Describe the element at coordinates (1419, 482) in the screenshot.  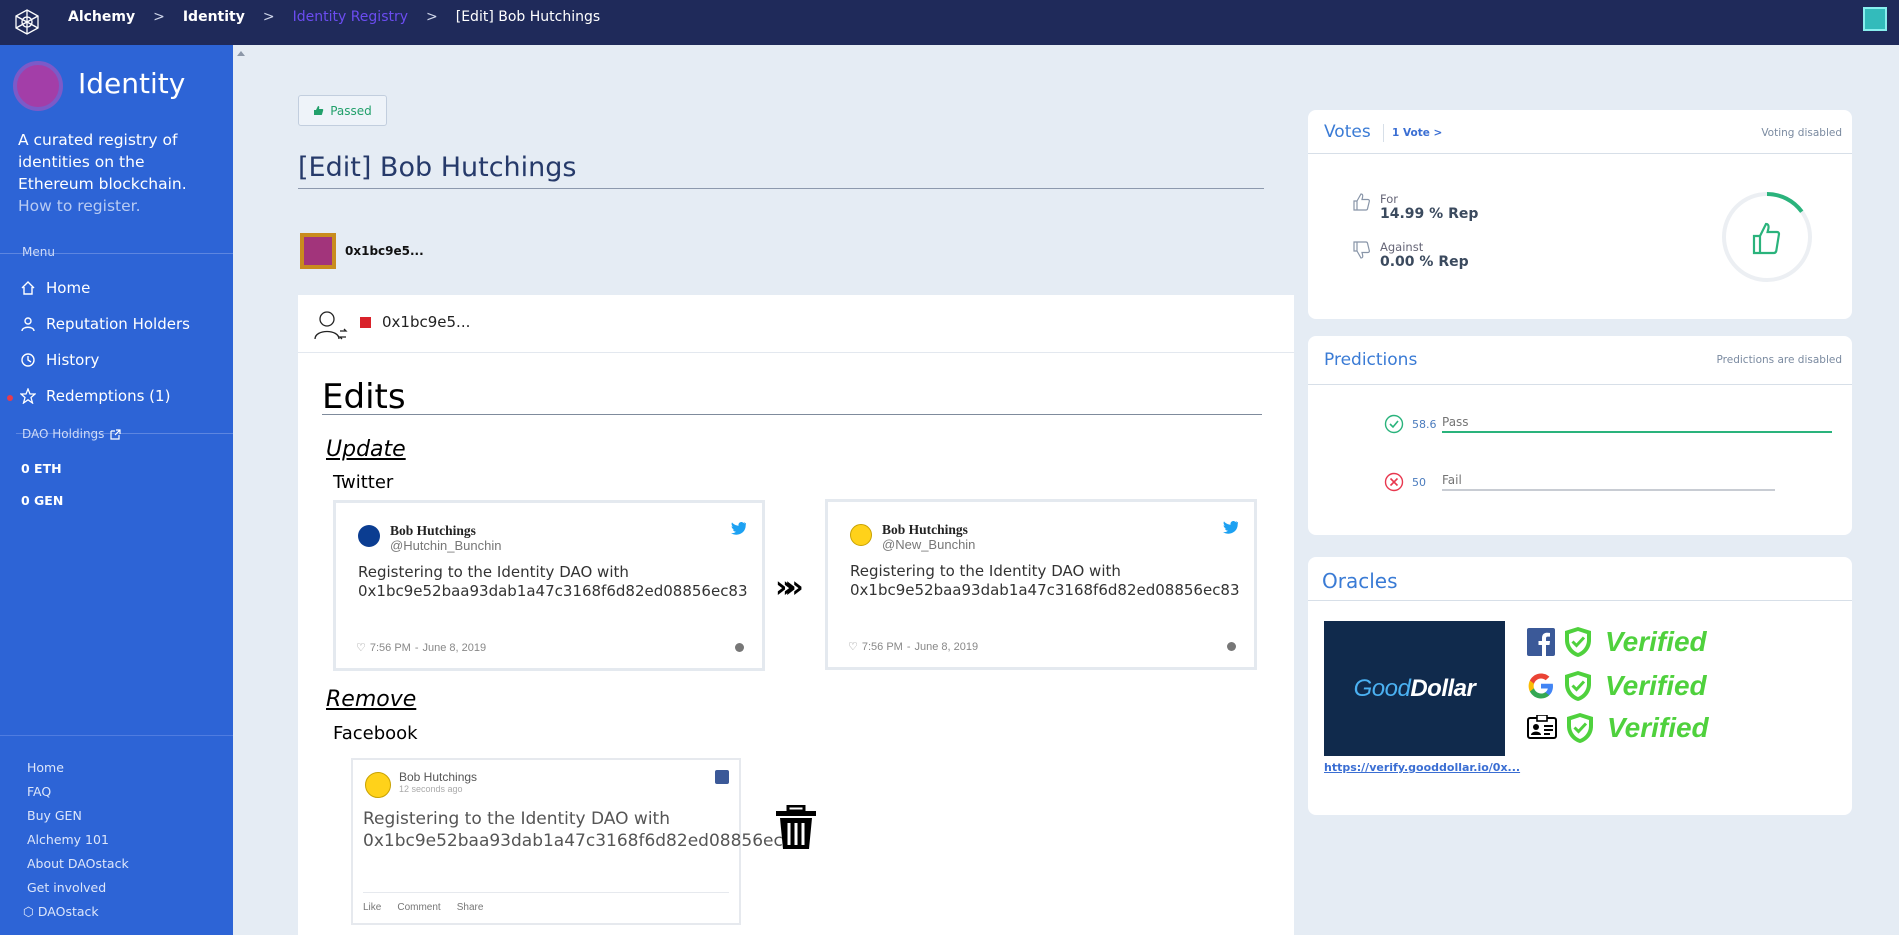
I see `fail-amount: 50` at that location.